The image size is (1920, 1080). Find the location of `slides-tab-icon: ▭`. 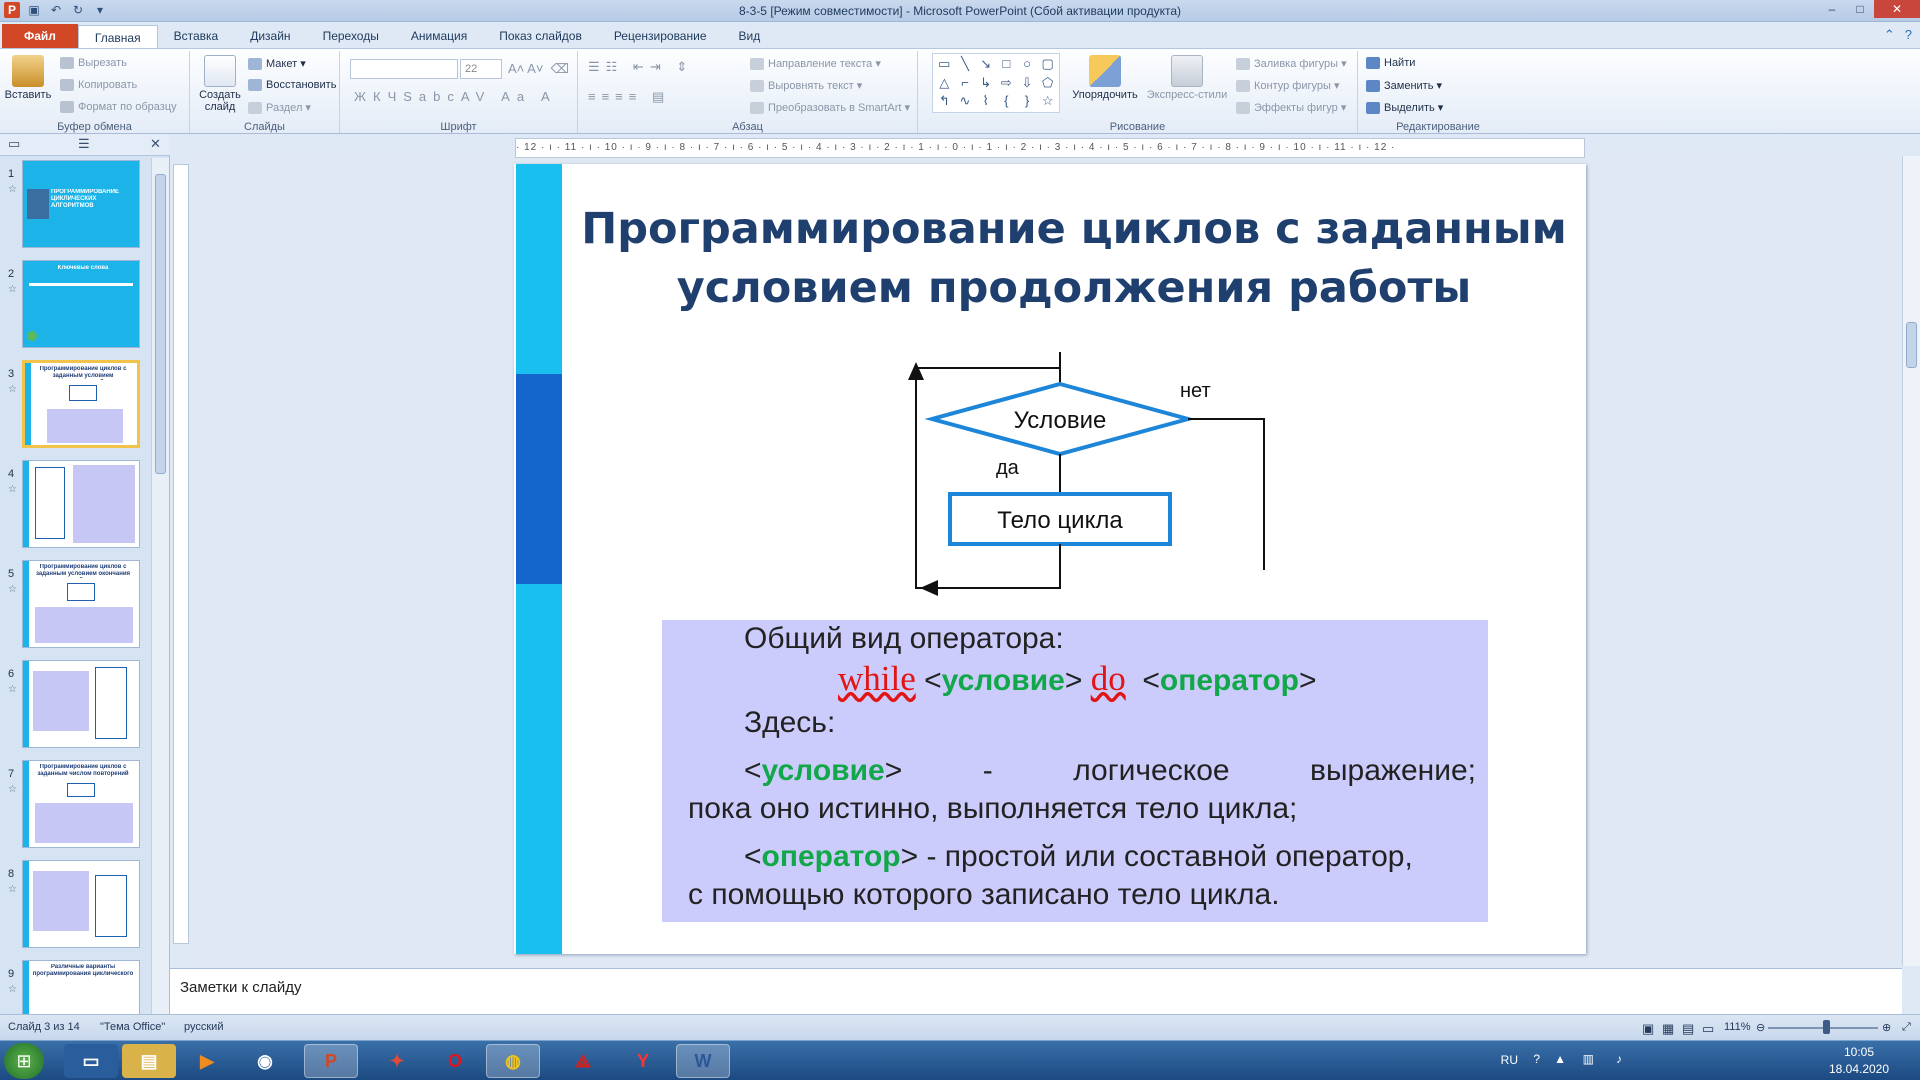

slides-tab-icon: ▭ is located at coordinates (14, 144).